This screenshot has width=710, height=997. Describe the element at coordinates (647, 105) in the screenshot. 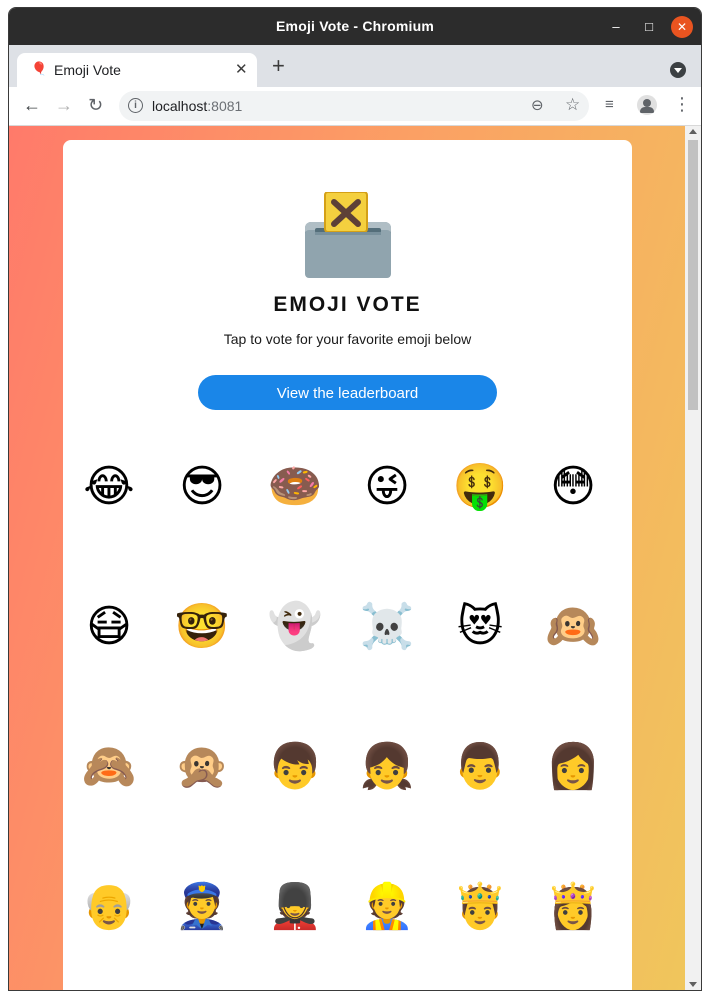

I see `profile-avatar-icon` at that location.